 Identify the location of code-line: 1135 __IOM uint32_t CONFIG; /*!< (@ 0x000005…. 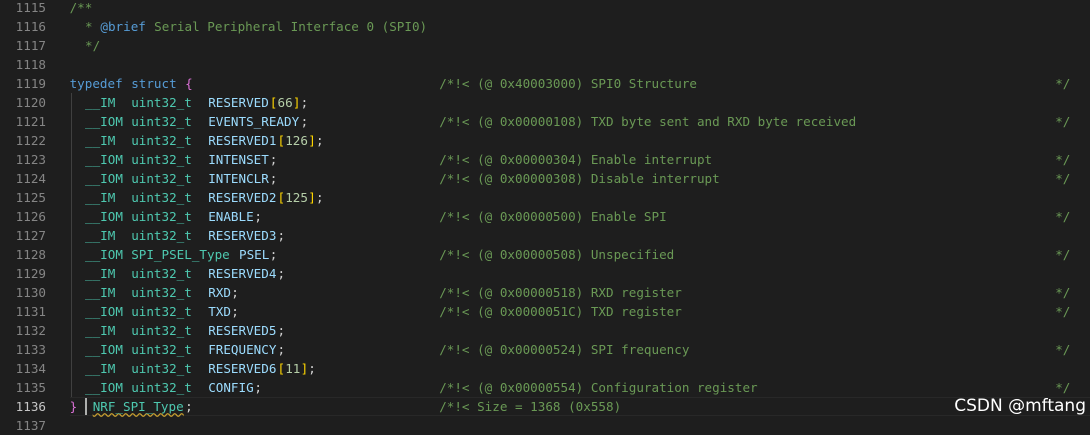
(545, 387).